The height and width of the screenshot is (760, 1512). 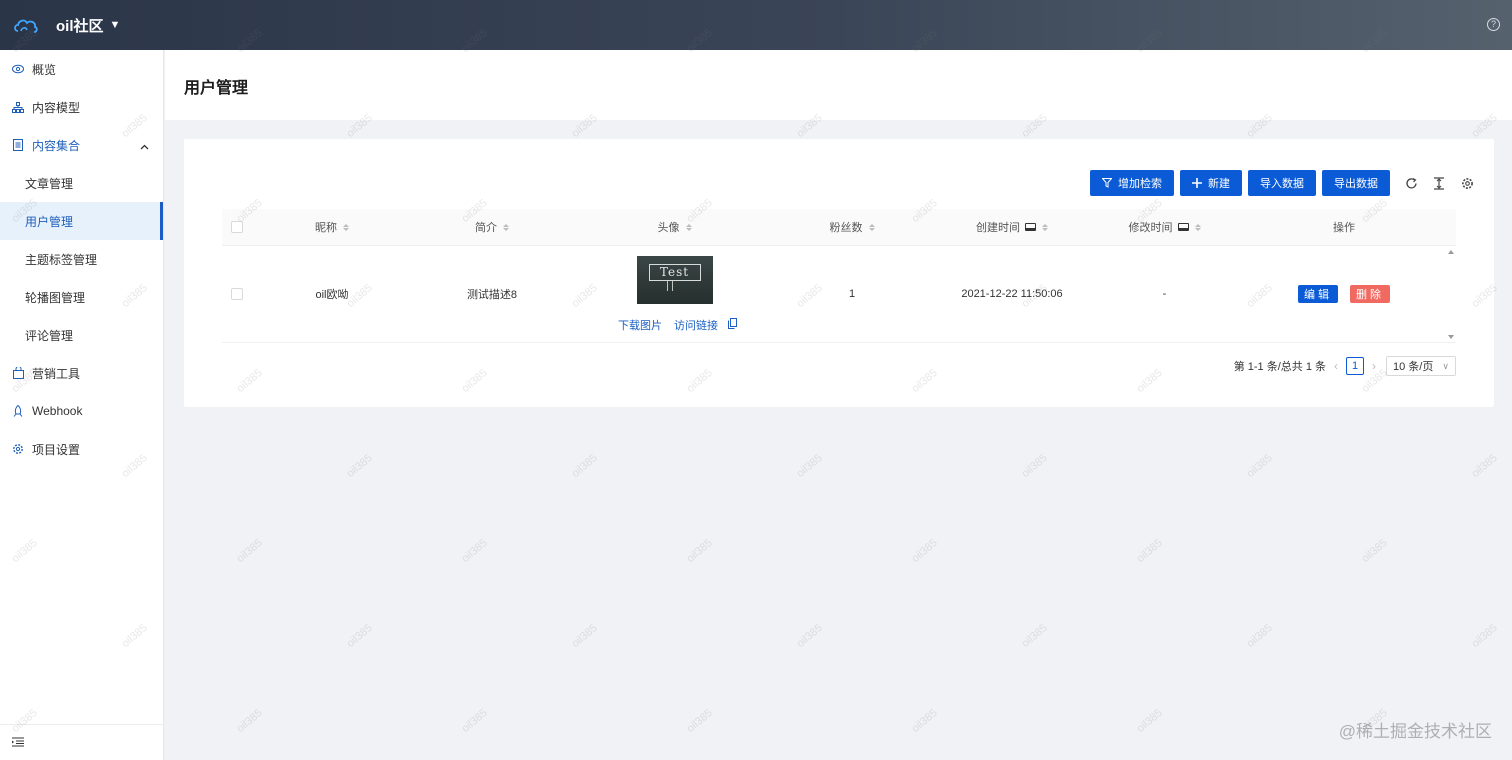 I want to click on new-button: 新建, so click(x=1211, y=183).